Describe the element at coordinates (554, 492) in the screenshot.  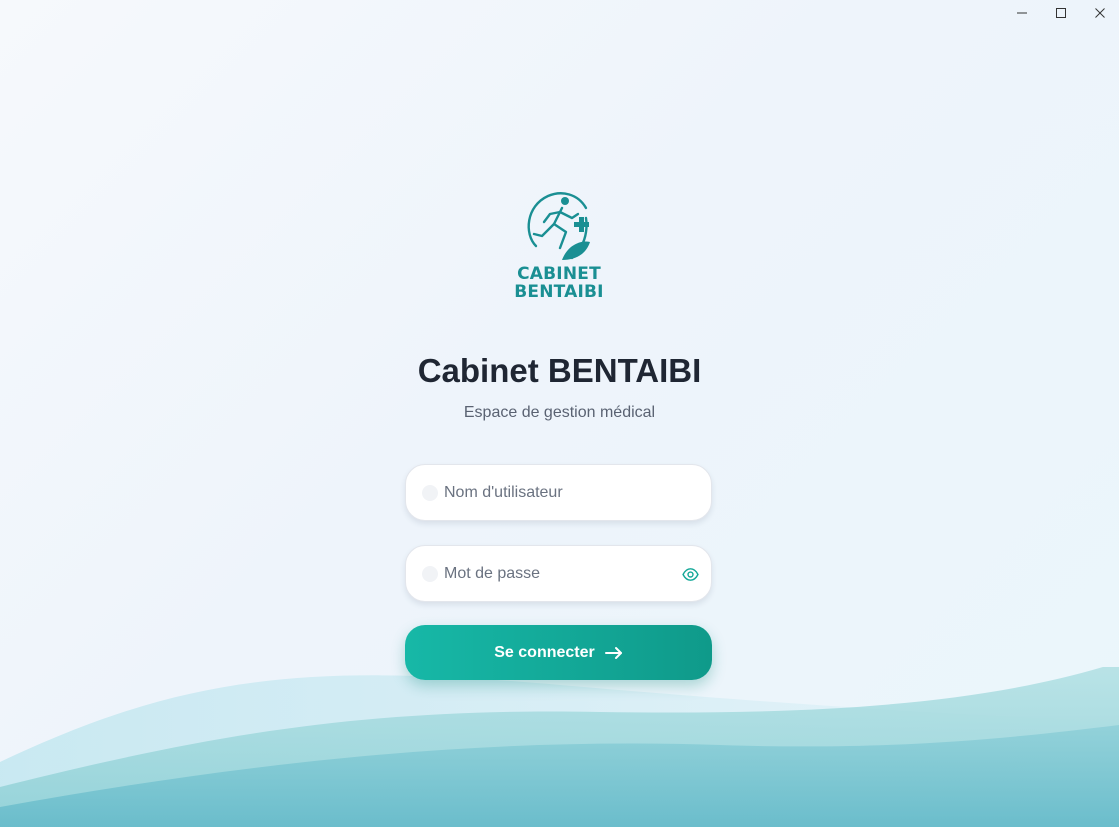
I see `username-input` at that location.